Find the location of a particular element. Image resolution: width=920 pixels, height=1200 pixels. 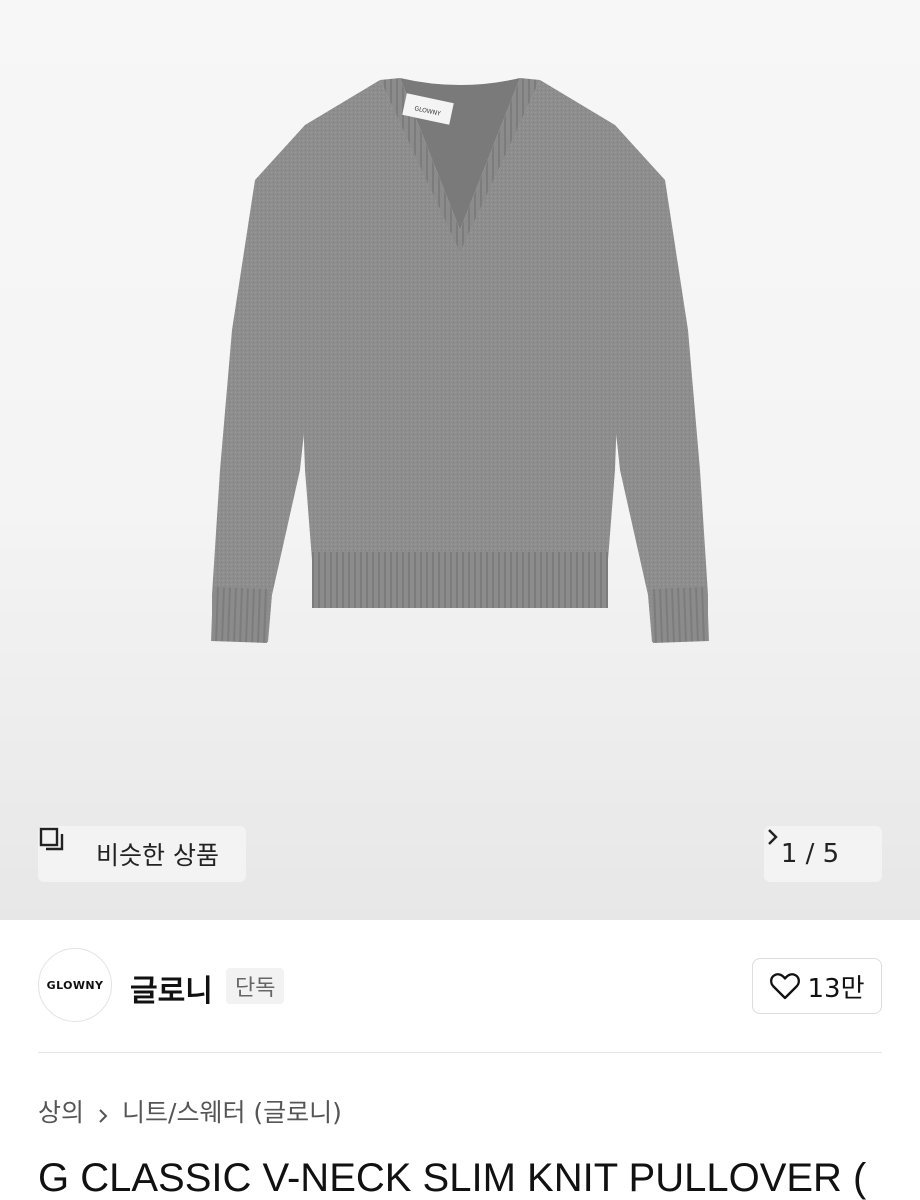

breadcrumb: 상의 니트/스웨터 (글로니) is located at coordinates (190, 1111).